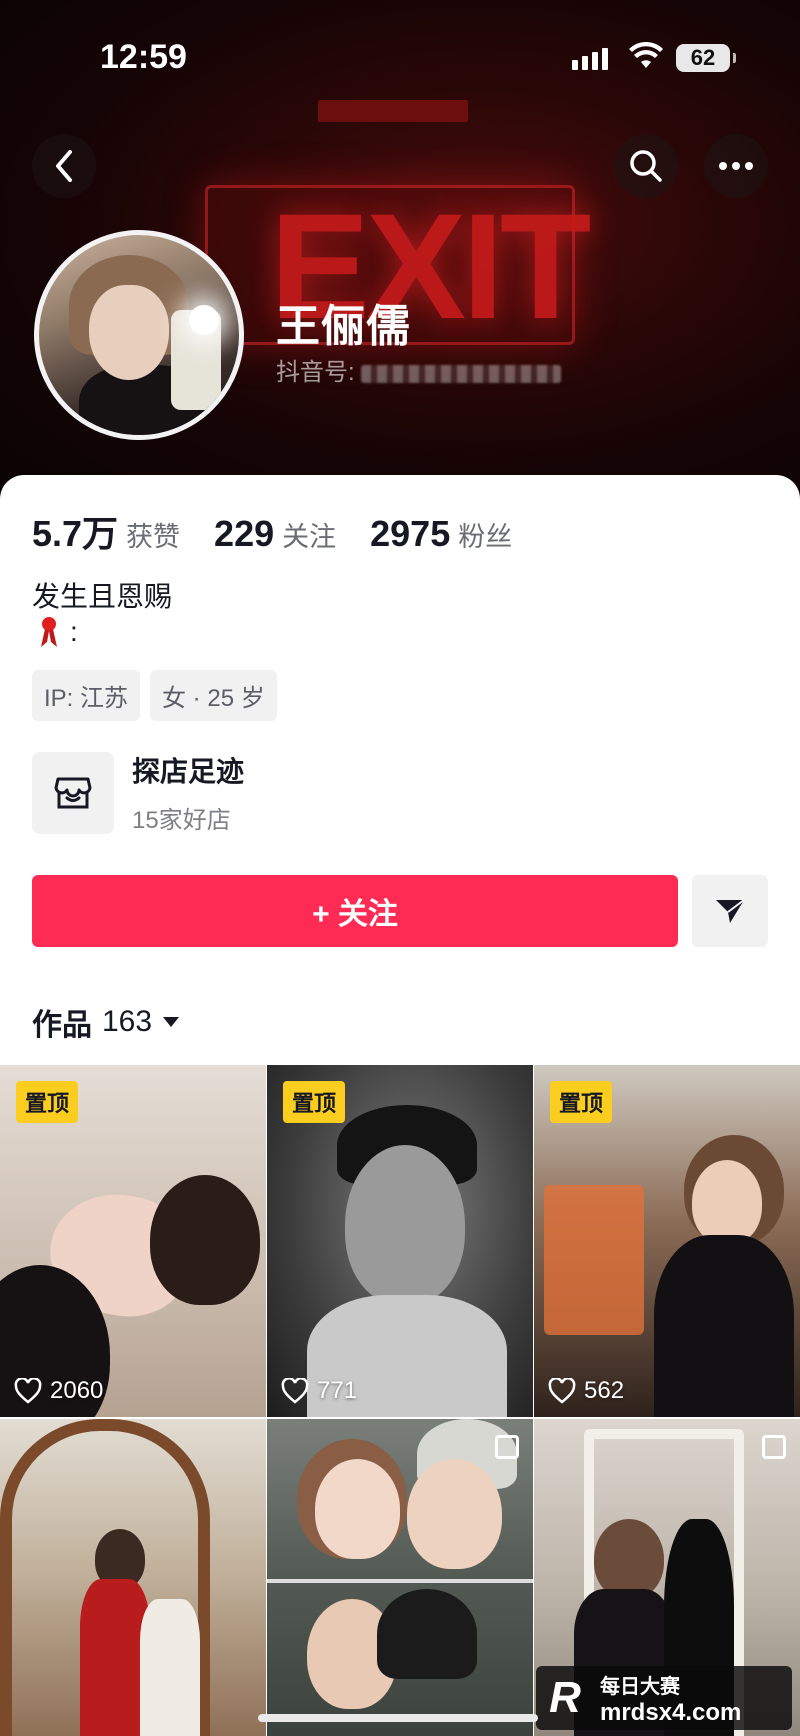 The width and height of the screenshot is (800, 1736). Describe the element at coordinates (153, 537) in the screenshot. I see `stat-label: 获赞` at that location.